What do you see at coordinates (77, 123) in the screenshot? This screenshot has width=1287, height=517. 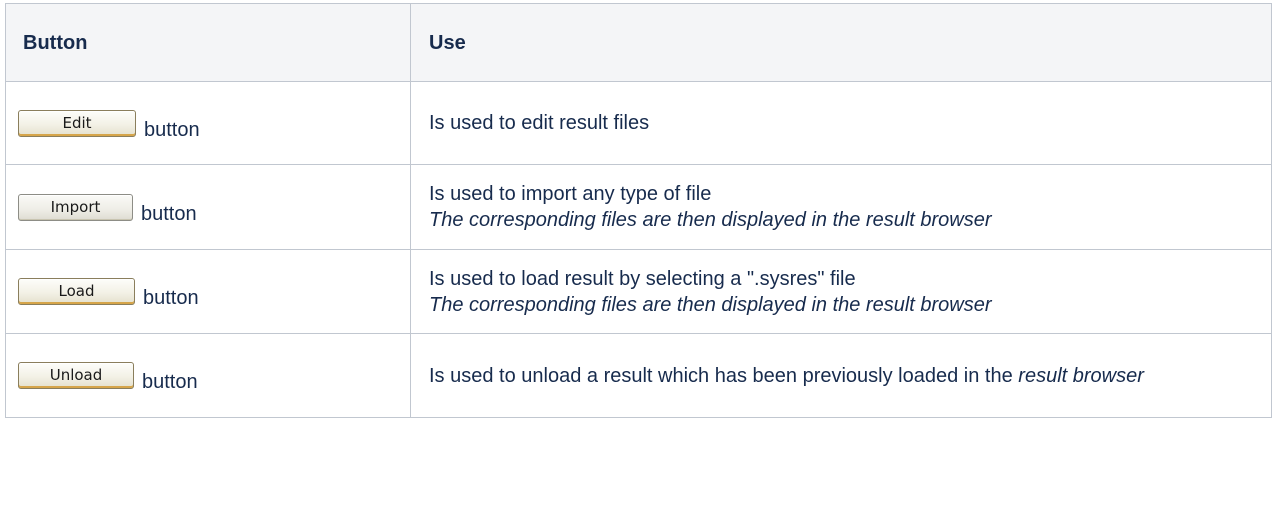 I see `edit-button-image: Edit` at bounding box center [77, 123].